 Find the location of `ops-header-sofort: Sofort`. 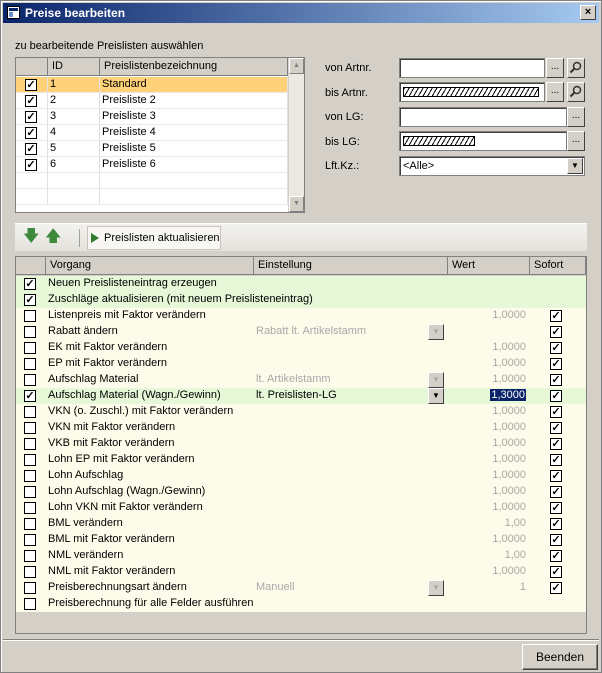

ops-header-sofort: Sofort is located at coordinates (558, 266).